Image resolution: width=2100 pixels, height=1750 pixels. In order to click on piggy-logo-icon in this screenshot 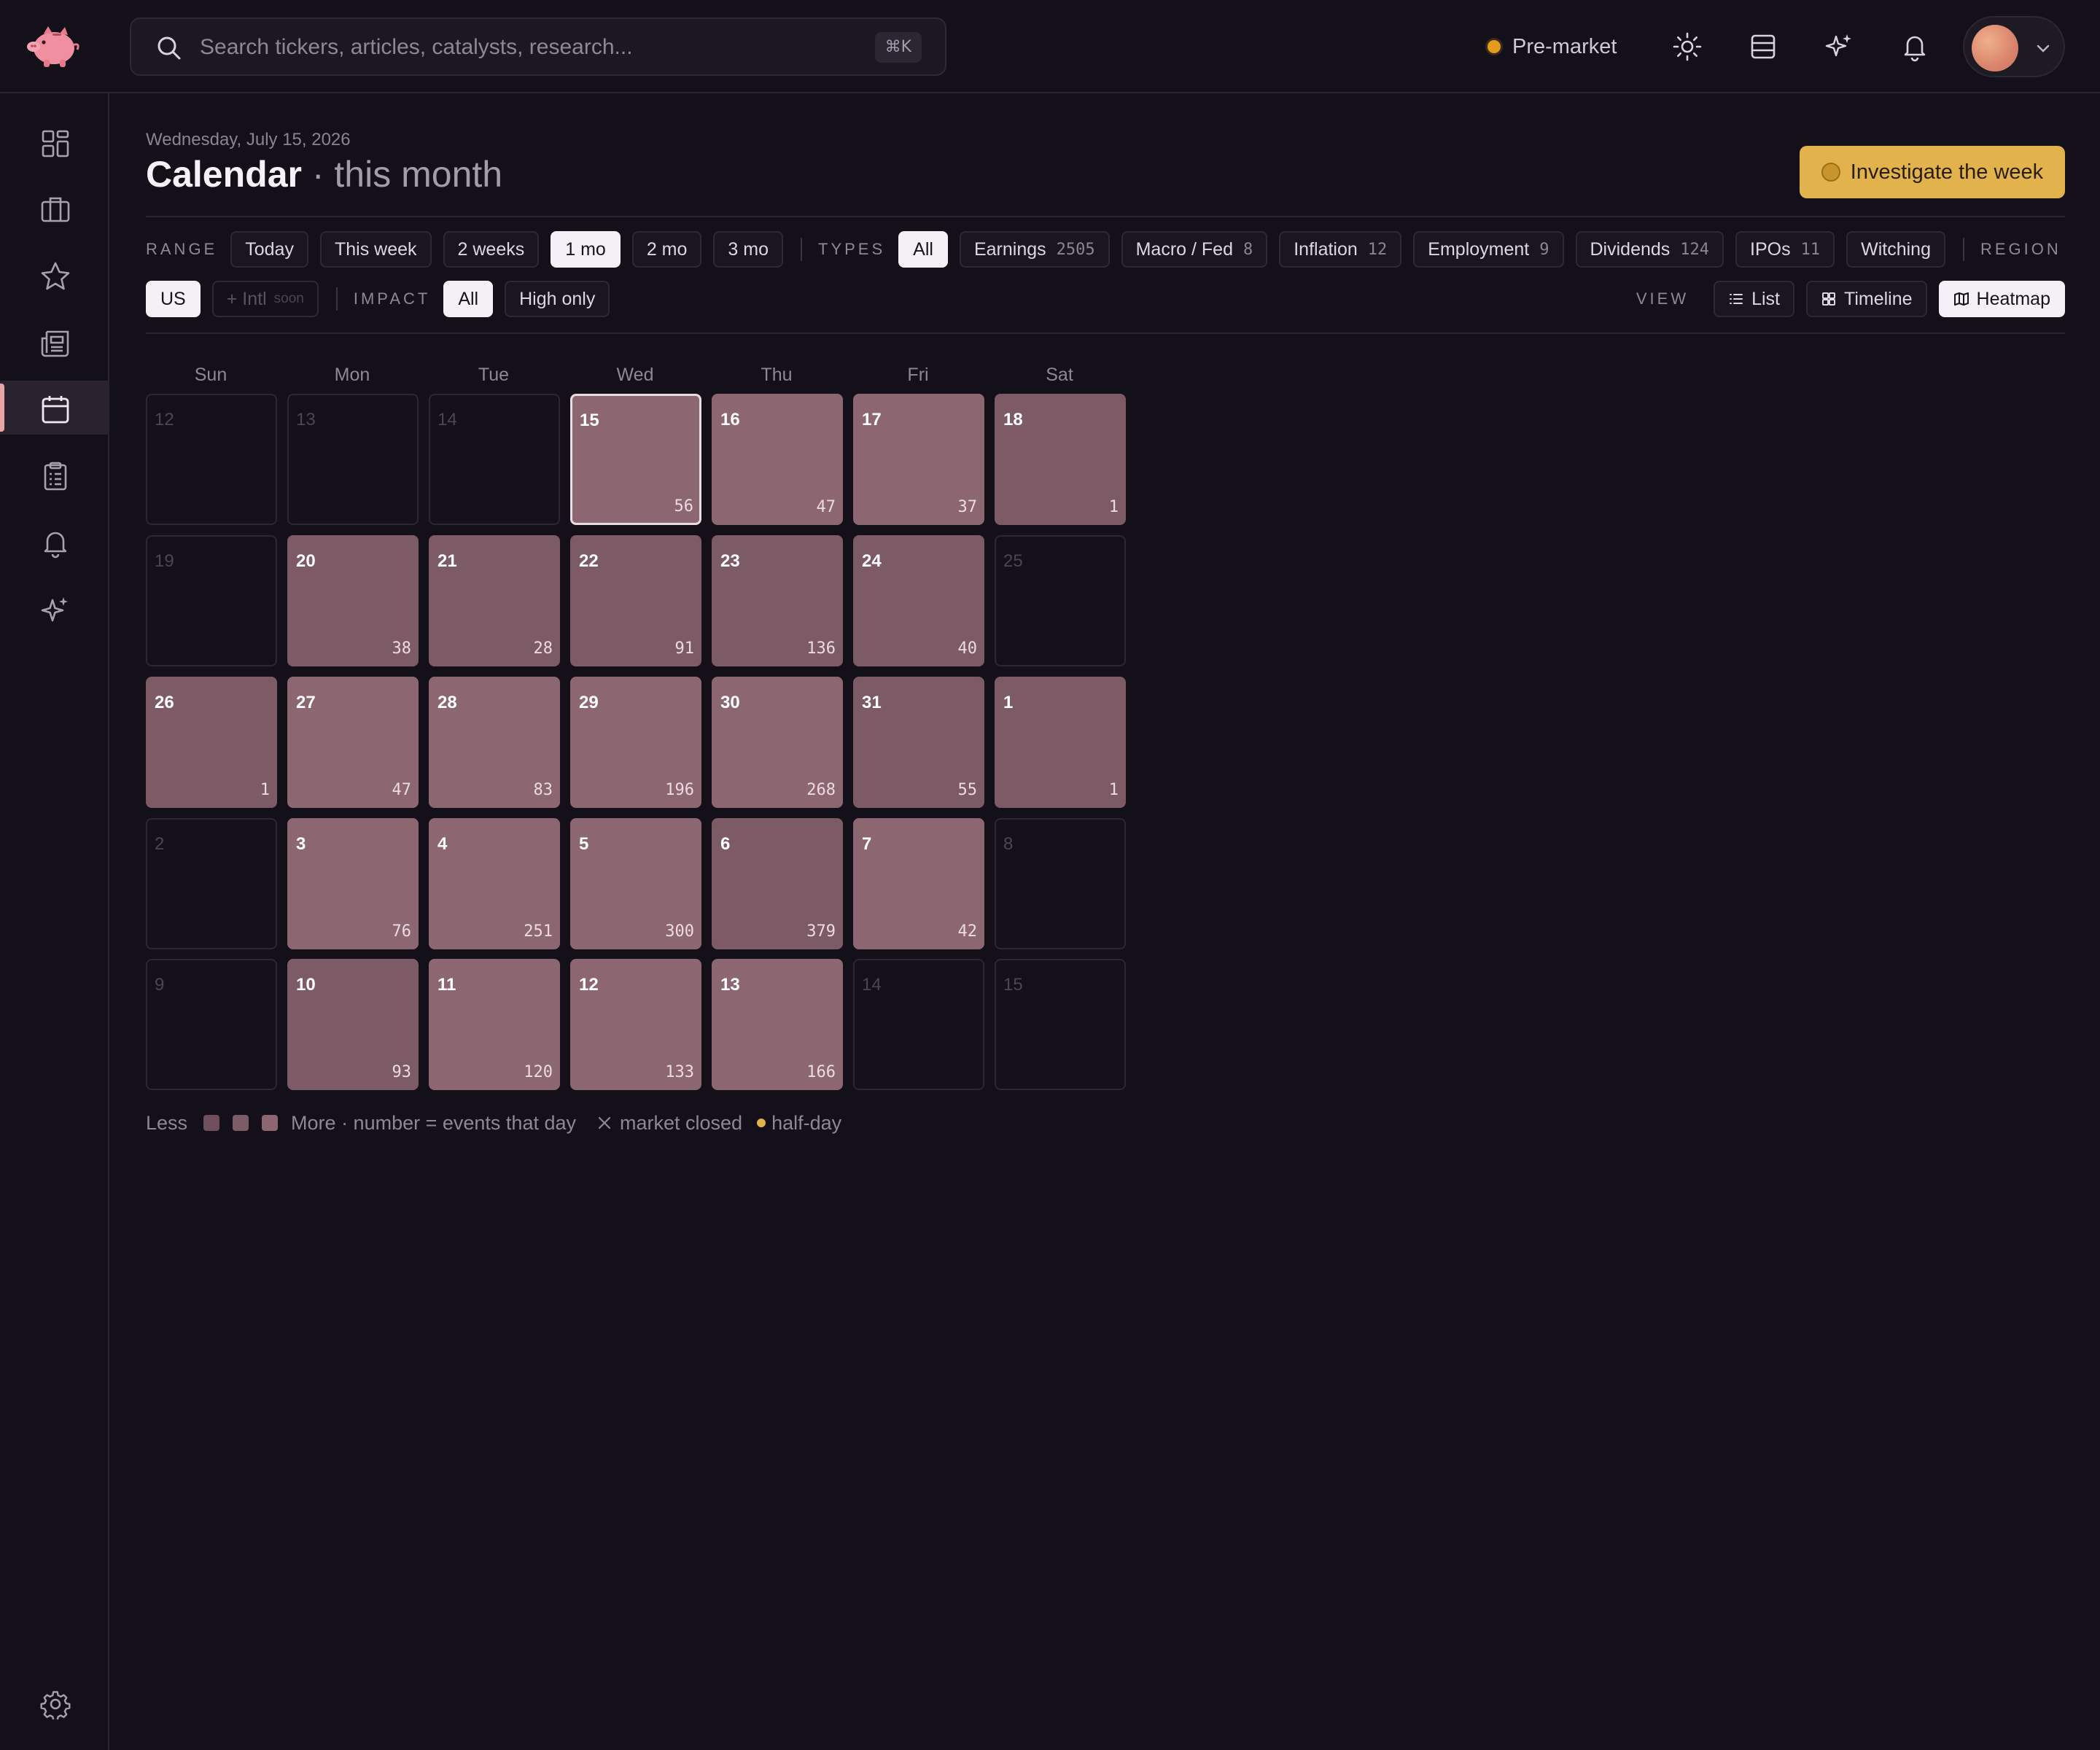, I will do `click(54, 45)`.